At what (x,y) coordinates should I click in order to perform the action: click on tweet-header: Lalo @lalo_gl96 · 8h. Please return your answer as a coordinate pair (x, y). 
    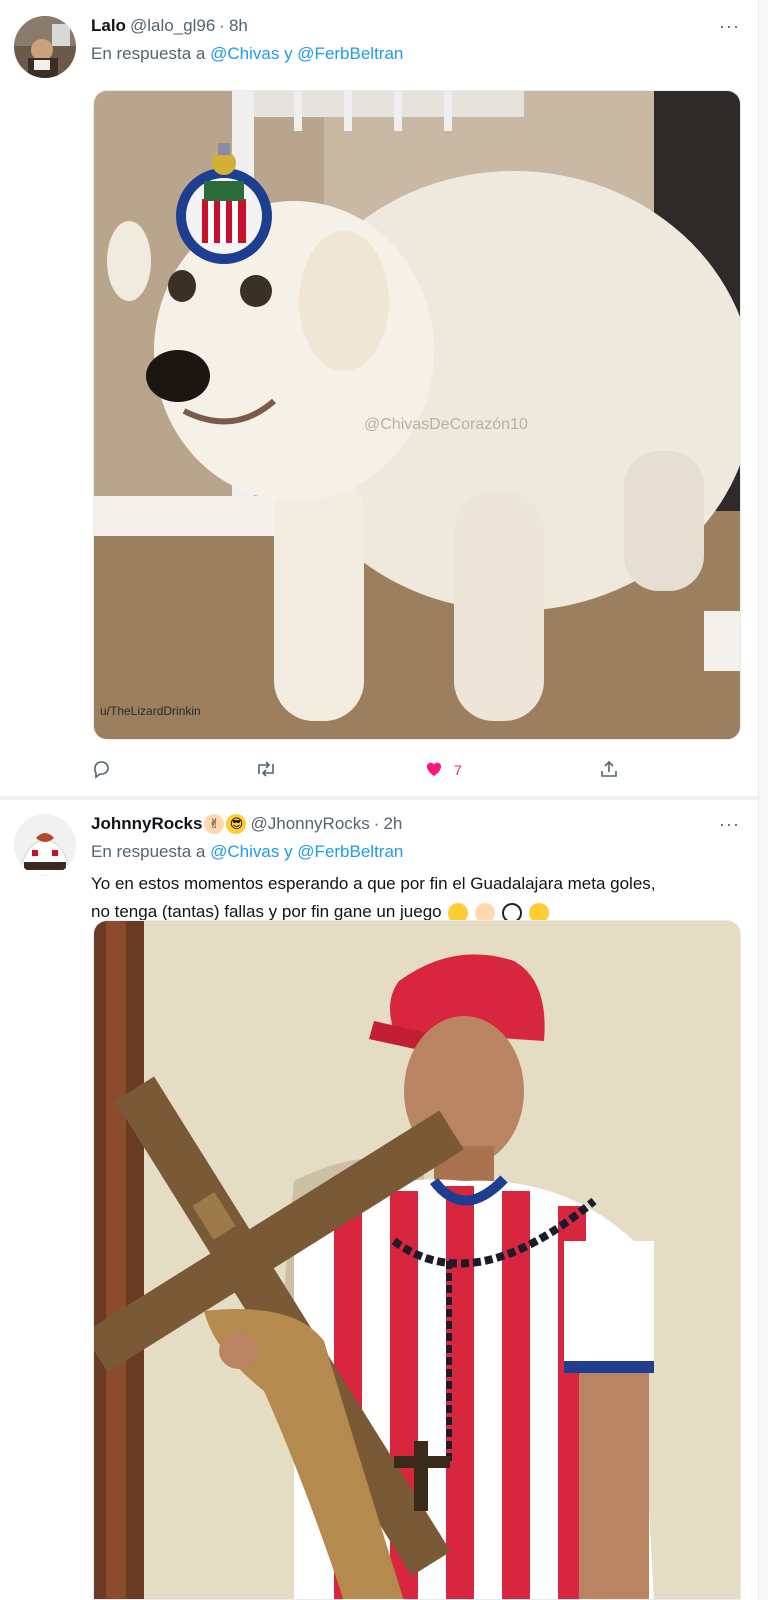
    Looking at the image, I should click on (169, 26).